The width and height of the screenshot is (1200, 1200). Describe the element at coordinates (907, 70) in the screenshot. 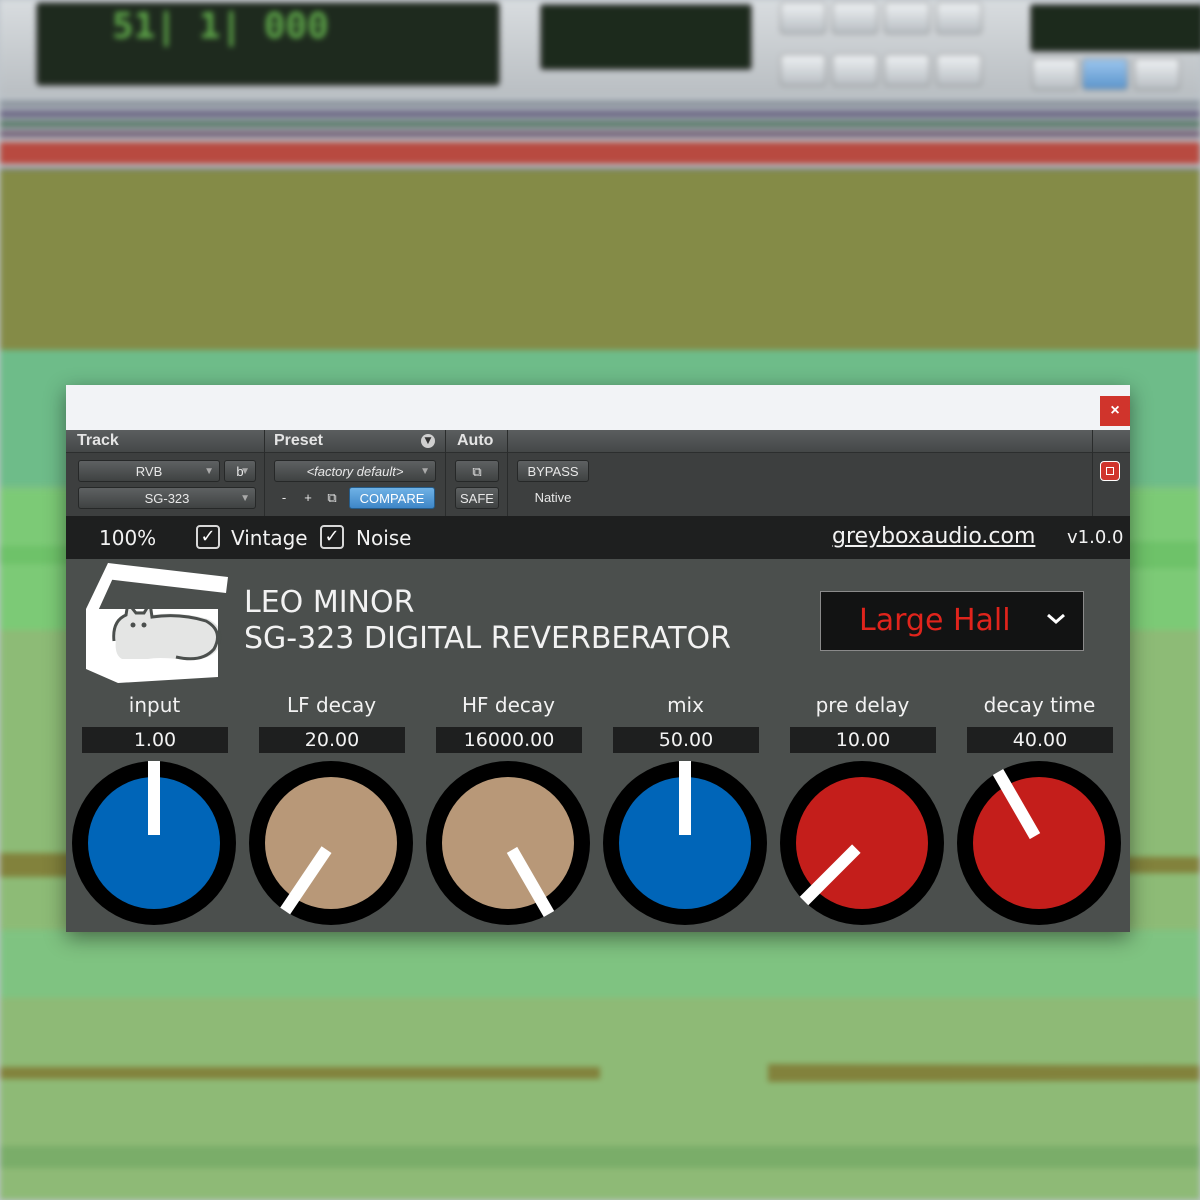

I see `forward-button` at that location.